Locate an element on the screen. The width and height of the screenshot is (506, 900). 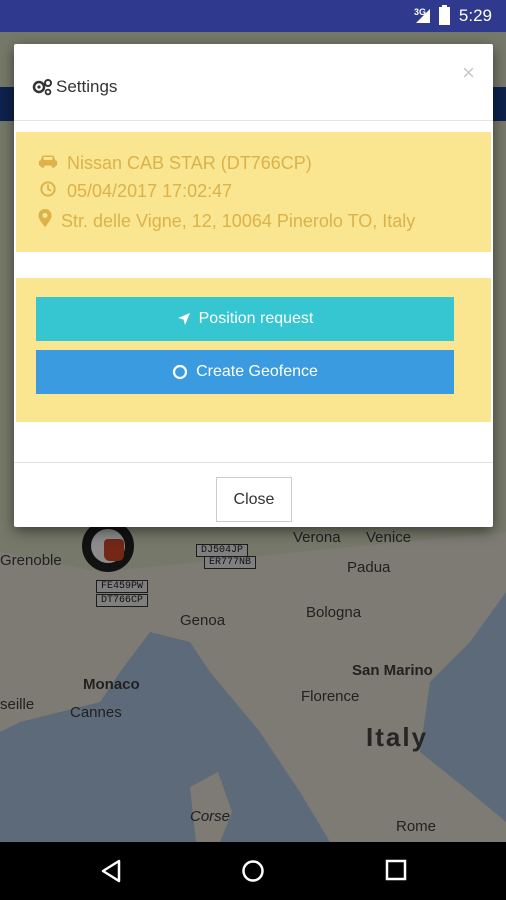
dialog-header: Settings × is located at coordinates (253, 82).